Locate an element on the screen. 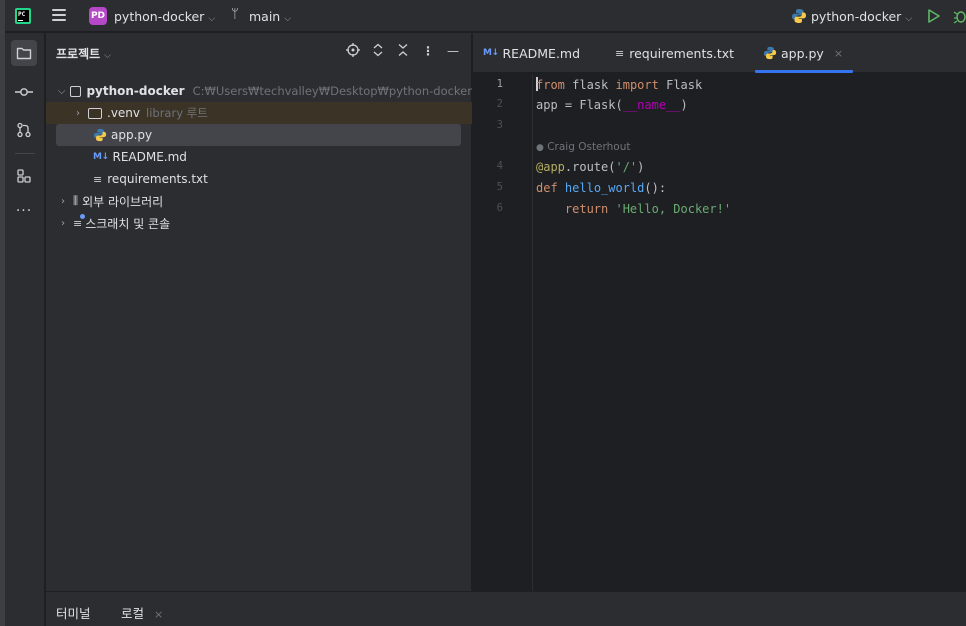  hamburger-menu-icon is located at coordinates (59, 15).